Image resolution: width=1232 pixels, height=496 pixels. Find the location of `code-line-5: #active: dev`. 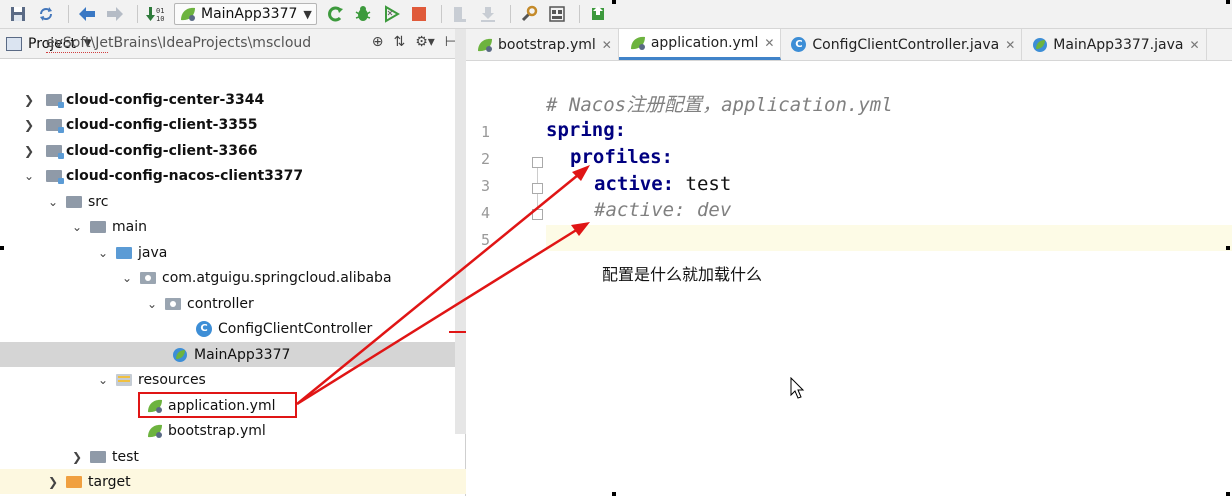

code-line-5: #active: dev is located at coordinates (662, 210).